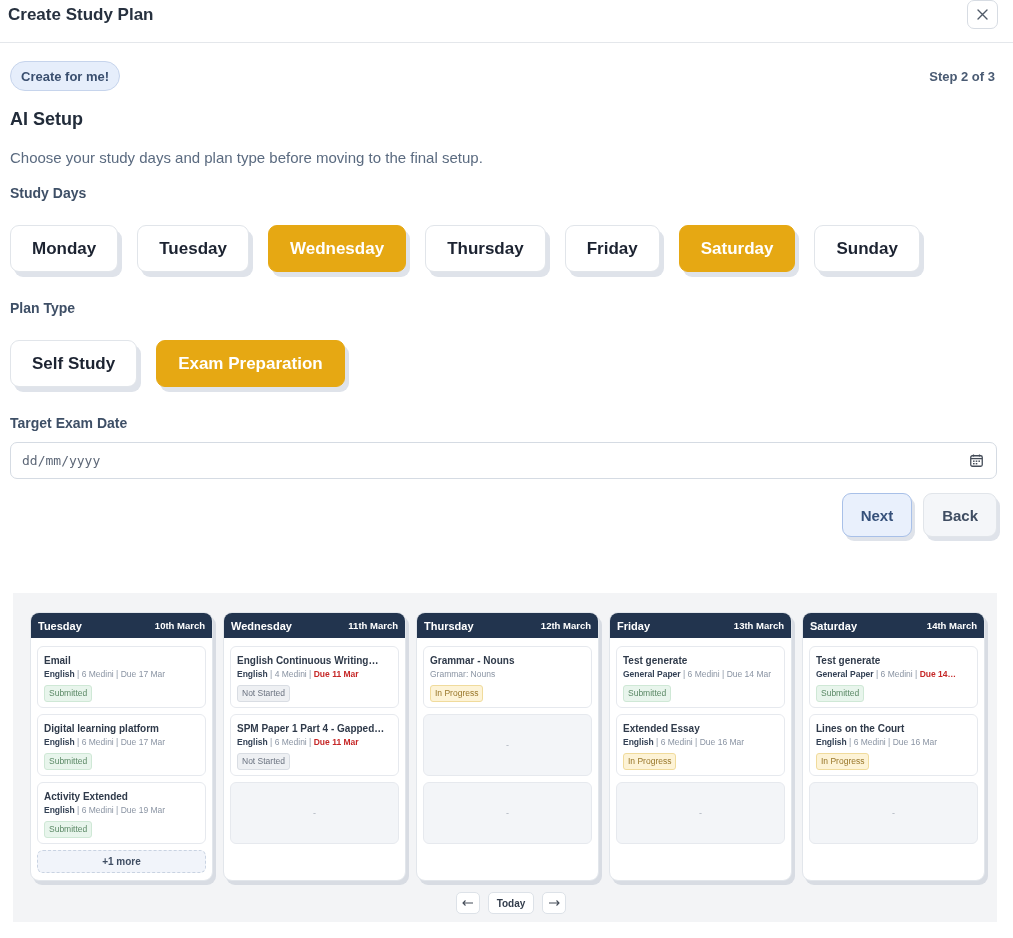  I want to click on task-card: Digital learning platform English | 6 Medini | Due 17 Mar Submitted, so click(121, 745).